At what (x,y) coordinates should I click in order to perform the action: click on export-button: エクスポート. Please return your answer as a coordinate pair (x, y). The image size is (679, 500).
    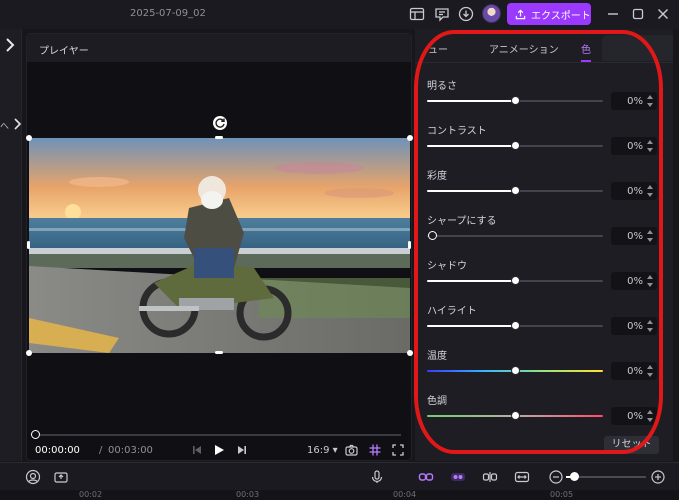
    Looking at the image, I should click on (549, 14).